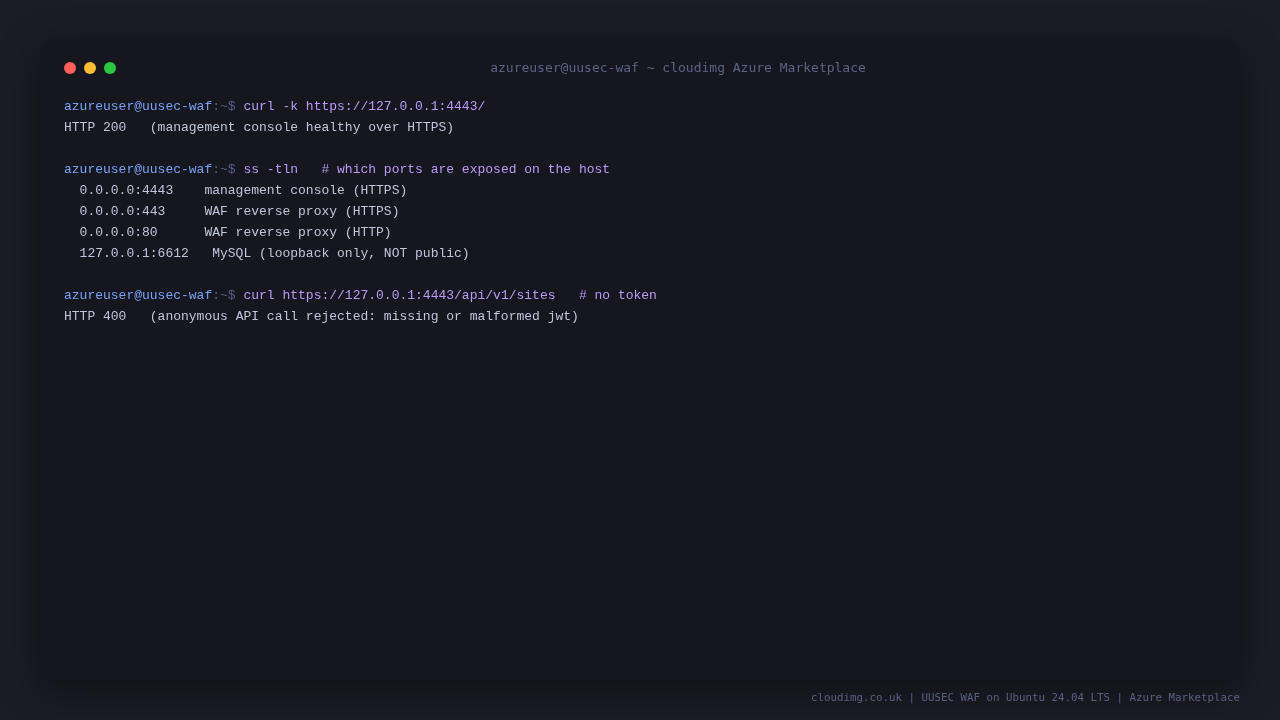 The image size is (1280, 720). Describe the element at coordinates (274, 254) in the screenshot. I see `socket-line: 127.0.0.1:6612 MySQL (loopback only, NOT public)` at that location.